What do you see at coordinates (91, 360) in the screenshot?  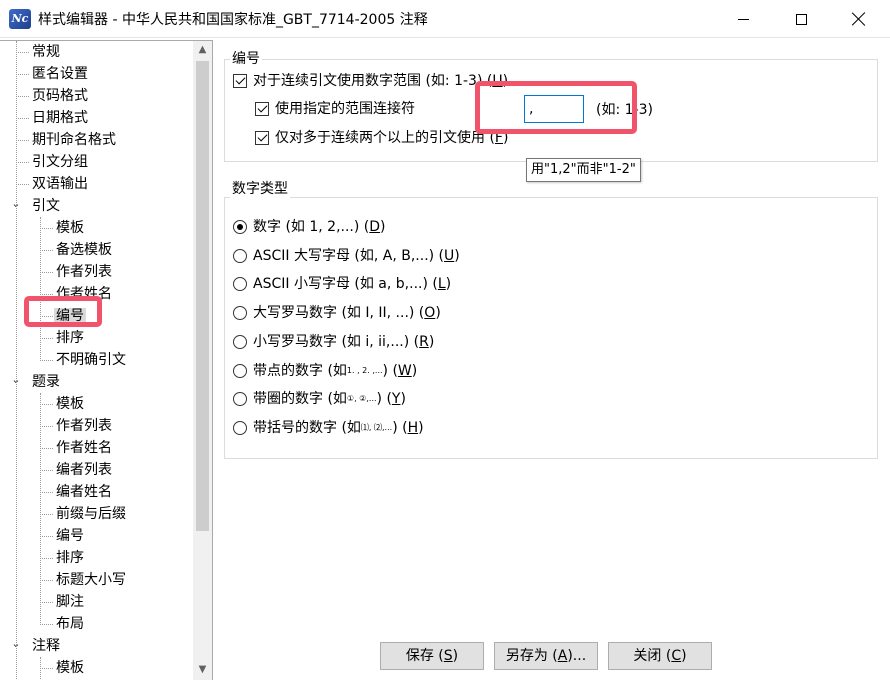 I see `tree-item: 不明确引文` at bounding box center [91, 360].